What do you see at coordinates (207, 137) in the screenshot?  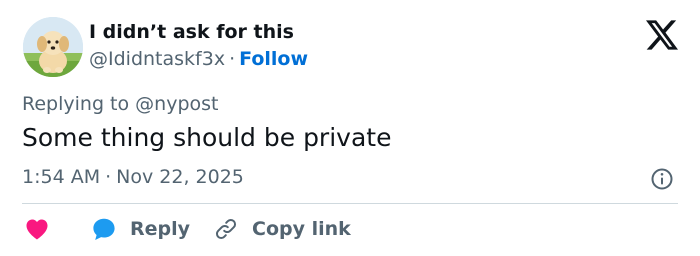 I see `tweet-text: Some thing should be private` at bounding box center [207, 137].